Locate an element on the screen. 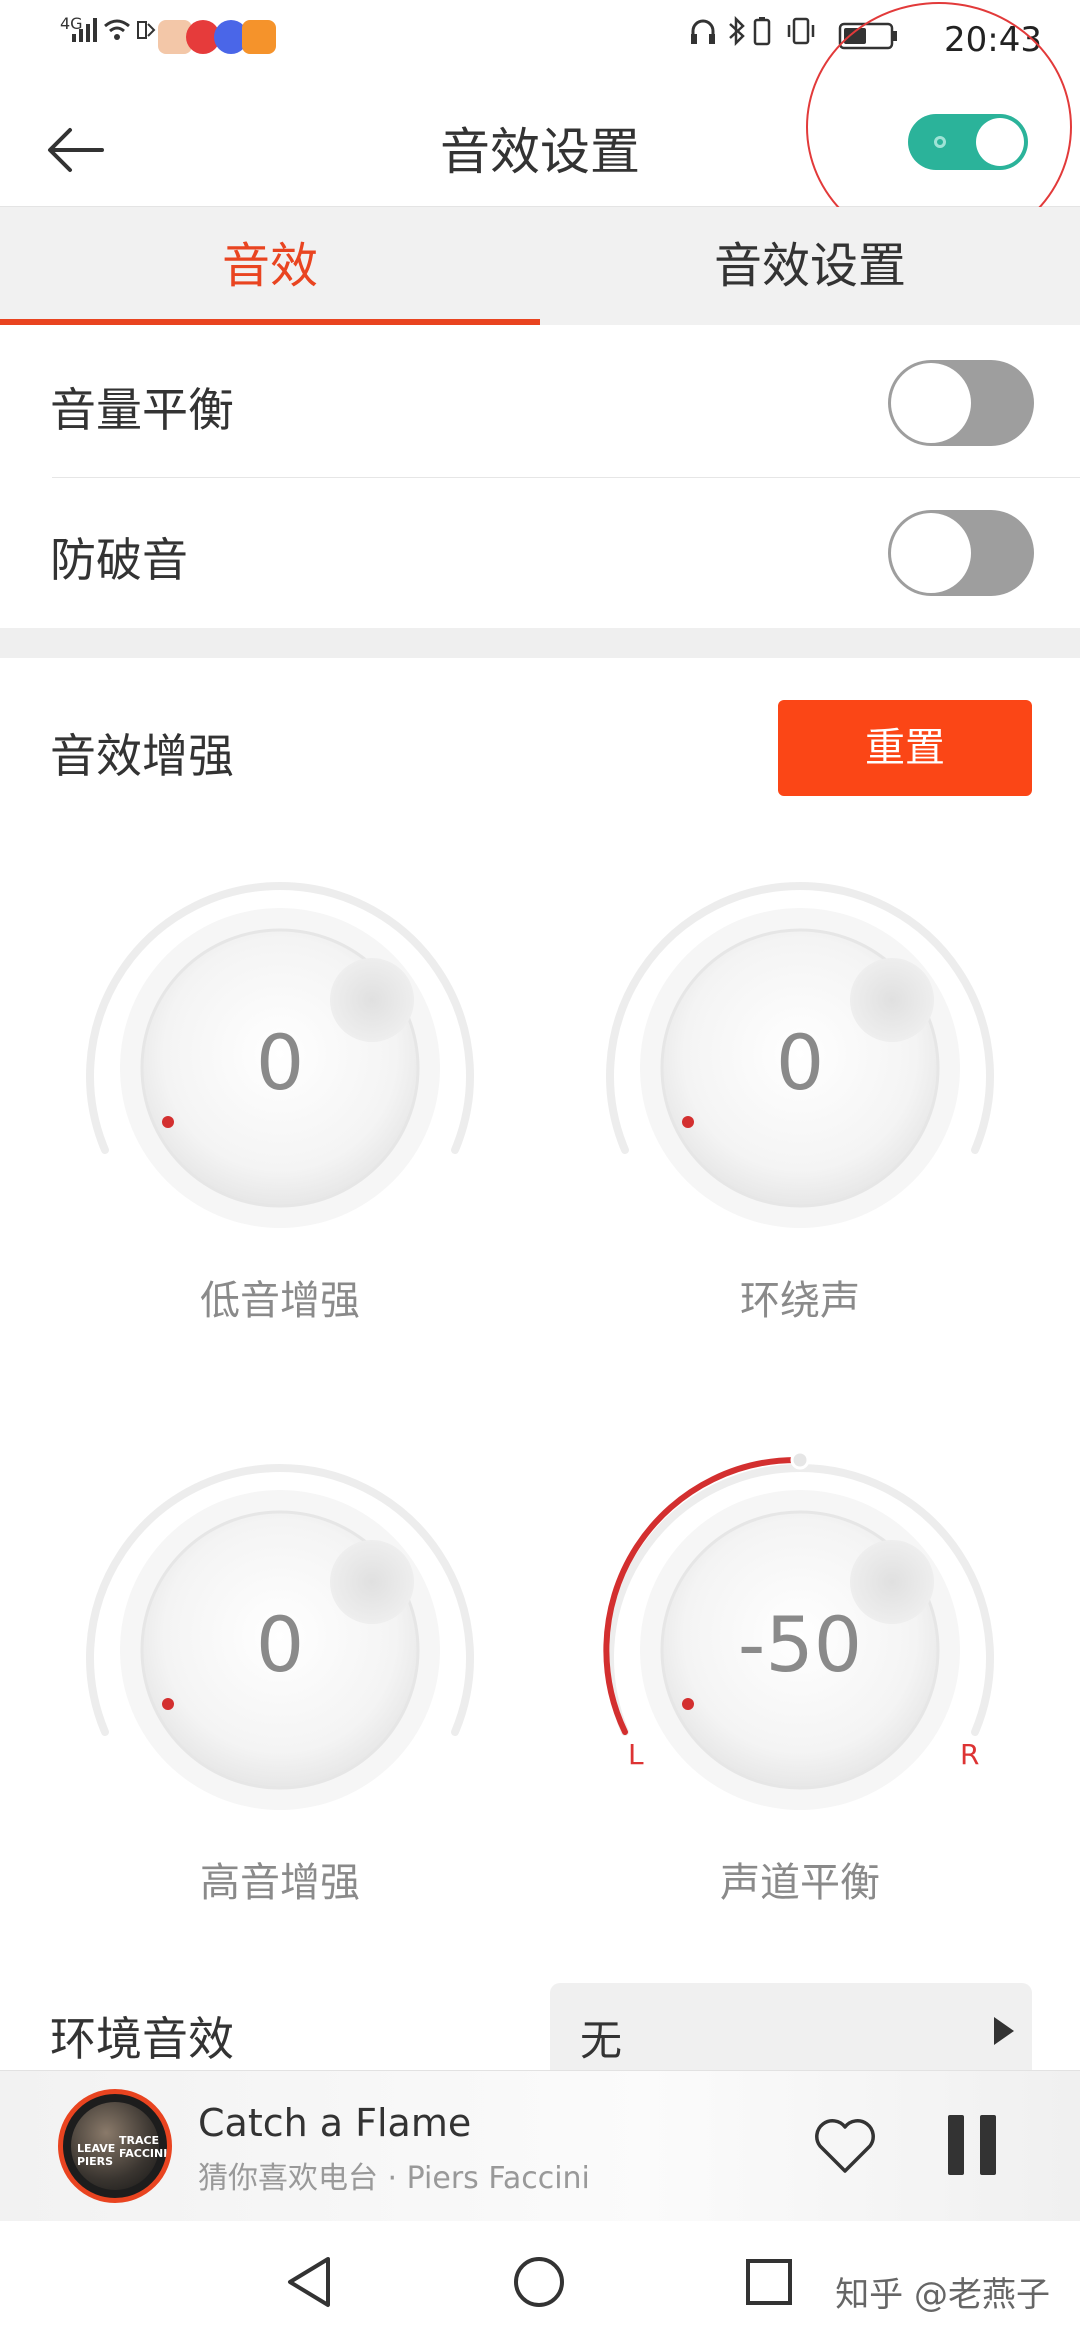  headphones-icon is located at coordinates (703, 31).